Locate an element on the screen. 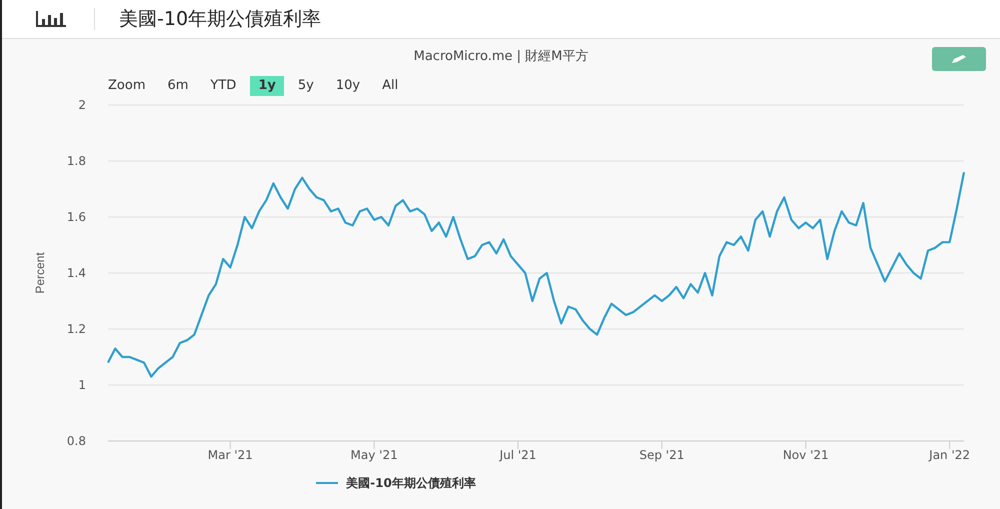 The height and width of the screenshot is (509, 1000). x-tick-label: Mar '21 is located at coordinates (230, 455).